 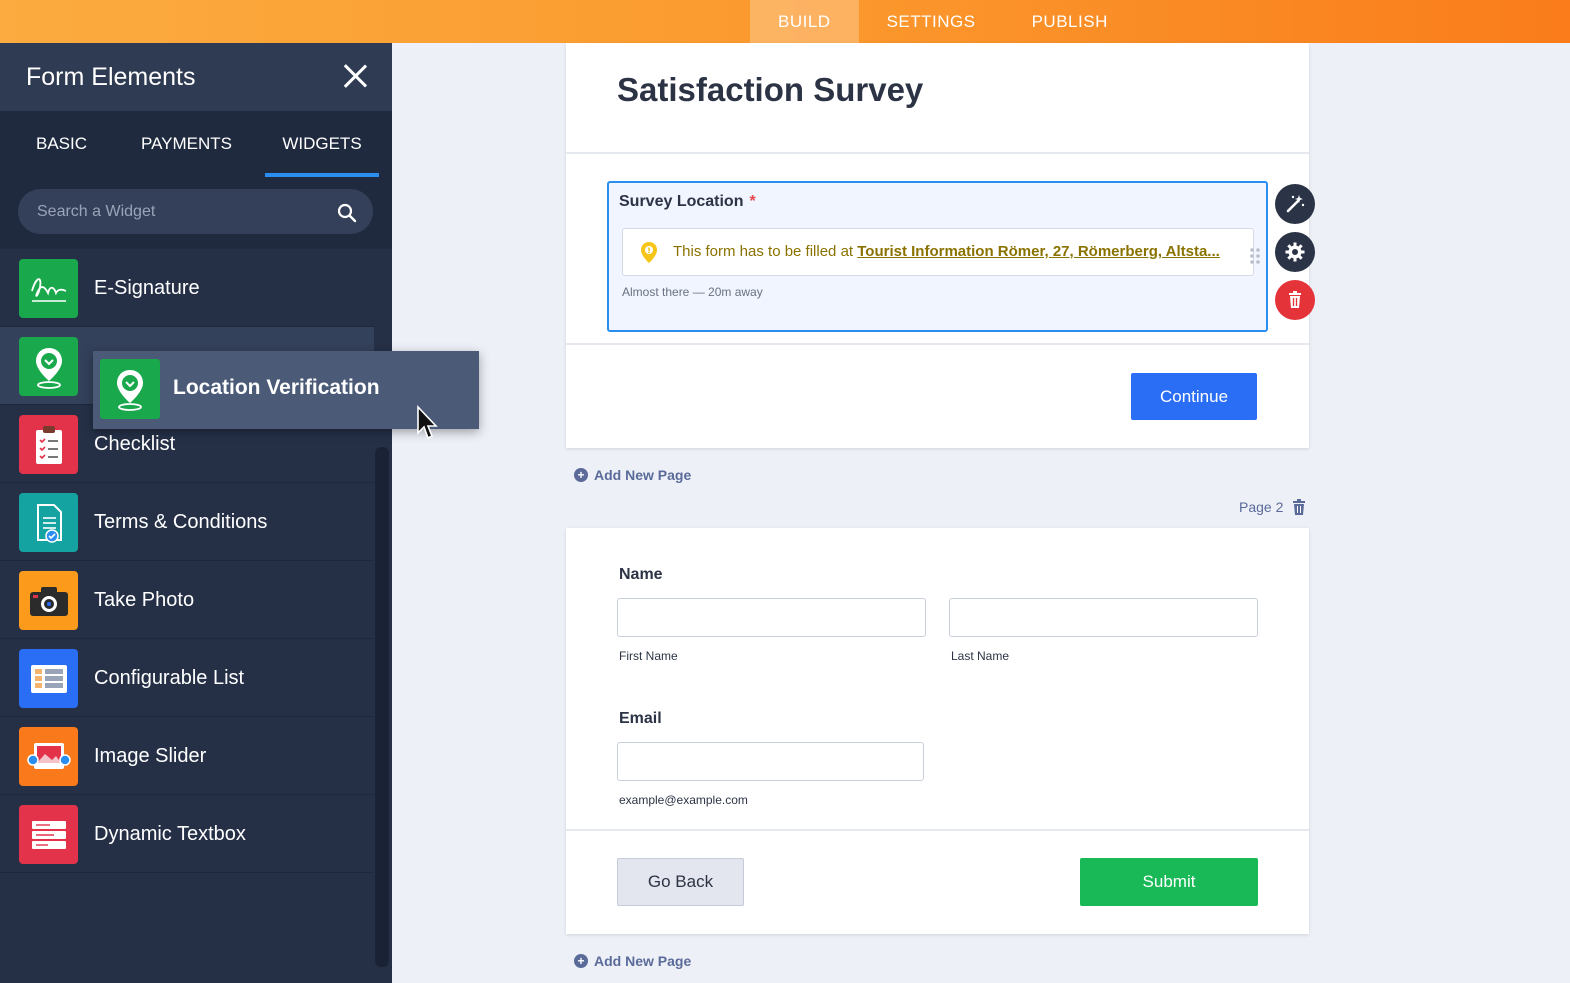 What do you see at coordinates (427, 422) in the screenshot?
I see `mouse-cursor-icon` at bounding box center [427, 422].